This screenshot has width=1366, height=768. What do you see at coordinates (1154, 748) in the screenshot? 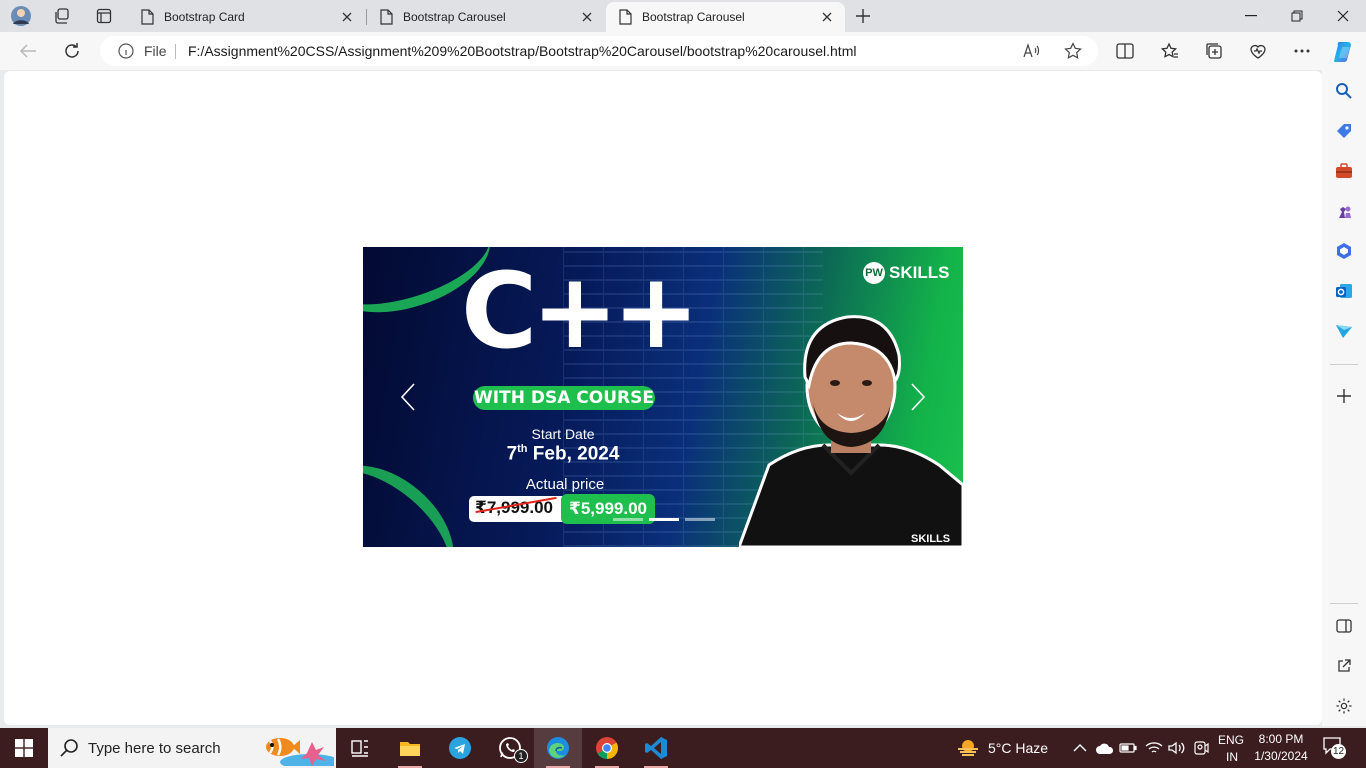
I see `wifi-icon` at bounding box center [1154, 748].